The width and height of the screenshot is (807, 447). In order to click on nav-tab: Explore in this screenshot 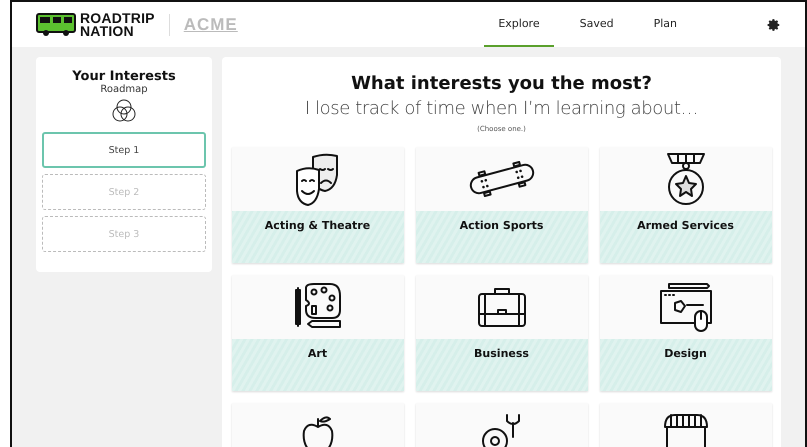, I will do `click(519, 24)`.